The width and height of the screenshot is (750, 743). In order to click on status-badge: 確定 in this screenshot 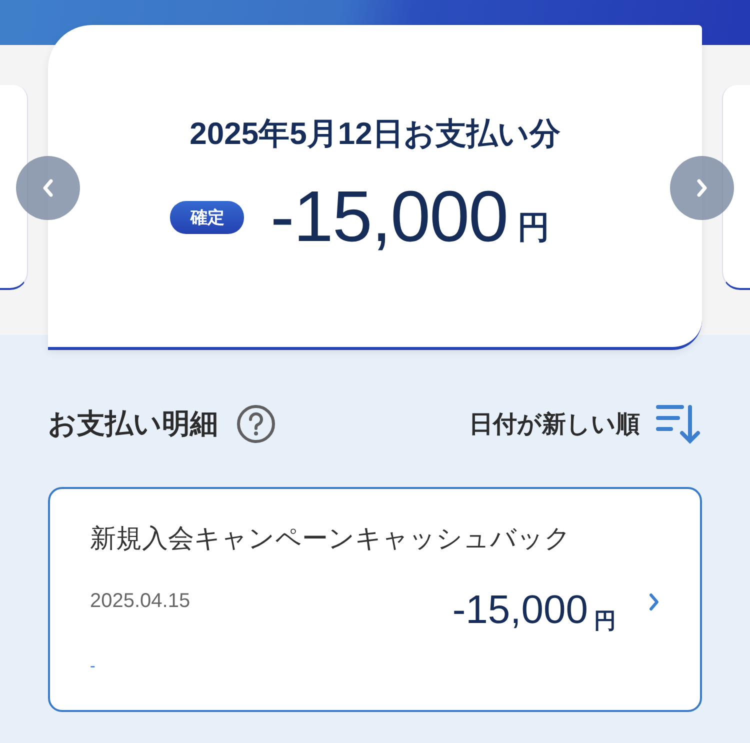, I will do `click(207, 217)`.